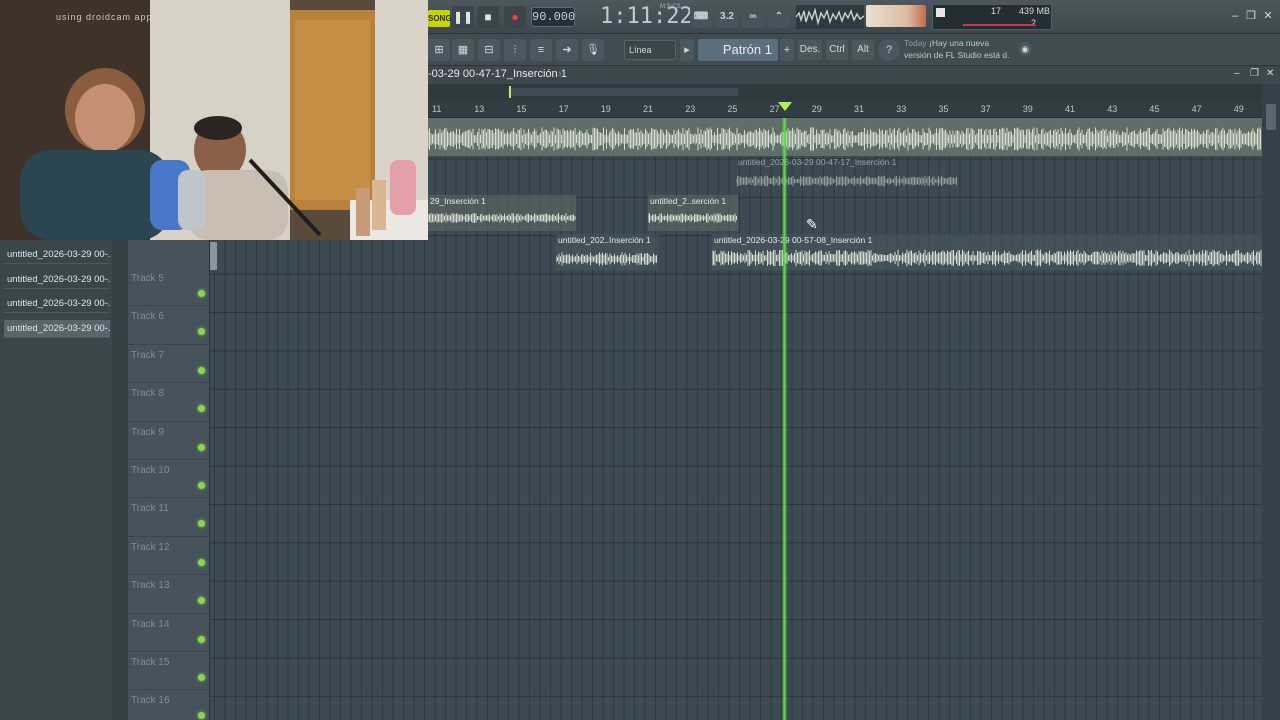 The image size is (1280, 720). What do you see at coordinates (521, 109) in the screenshot?
I see `ruler-tick: 15` at bounding box center [521, 109].